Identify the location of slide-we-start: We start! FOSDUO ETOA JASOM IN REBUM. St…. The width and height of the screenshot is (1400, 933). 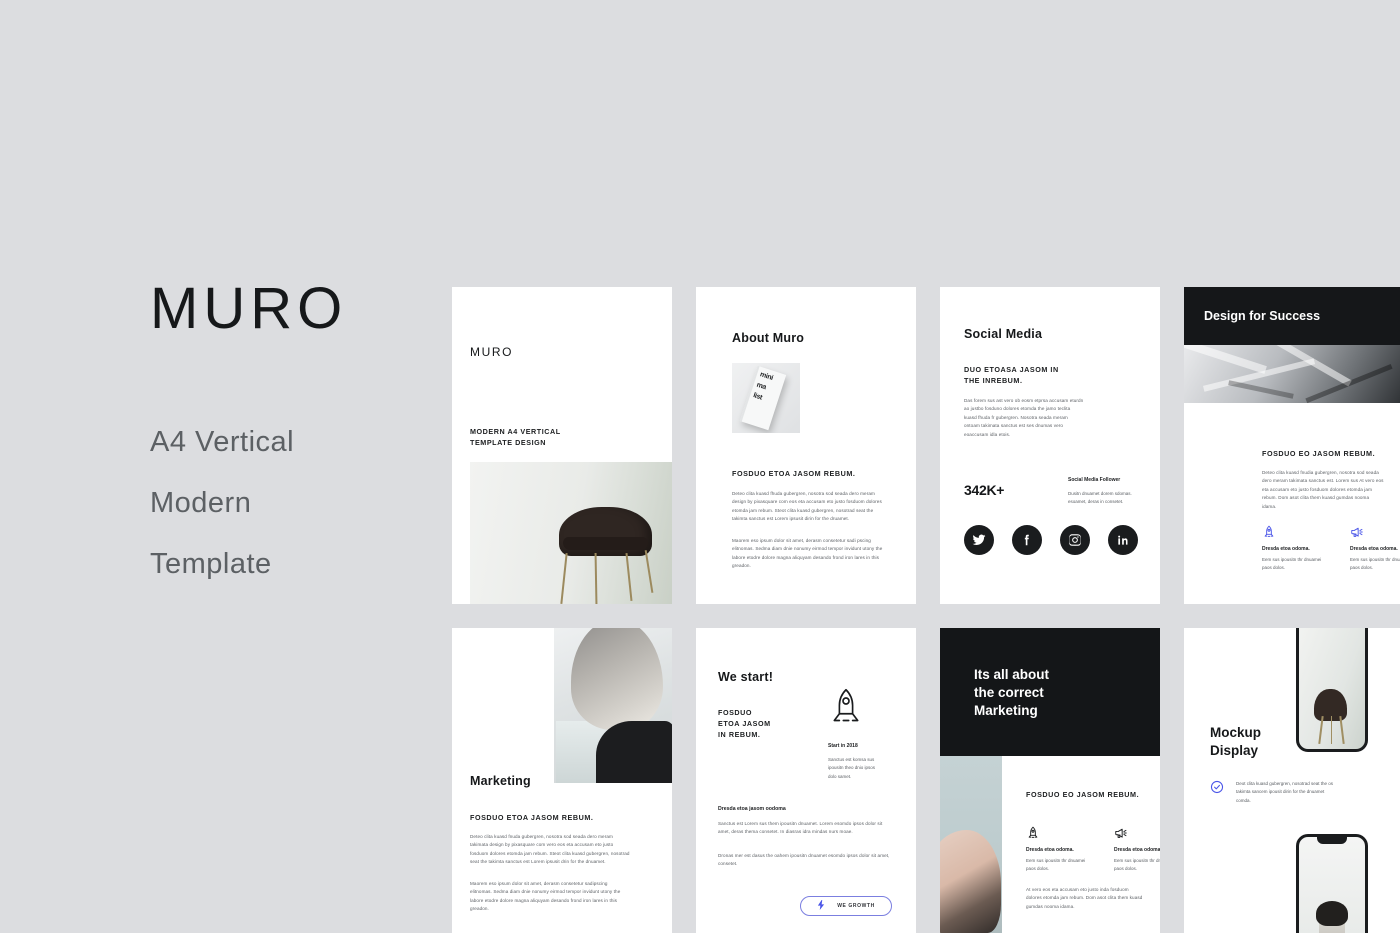
(806, 780).